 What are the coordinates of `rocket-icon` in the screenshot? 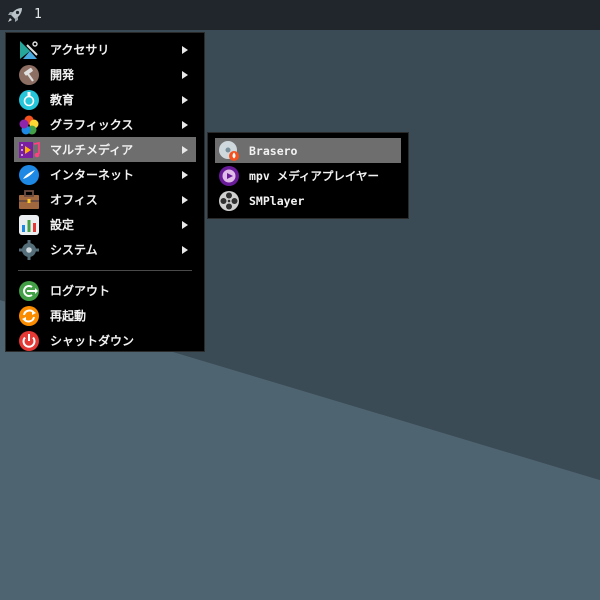 It's located at (15, 15).